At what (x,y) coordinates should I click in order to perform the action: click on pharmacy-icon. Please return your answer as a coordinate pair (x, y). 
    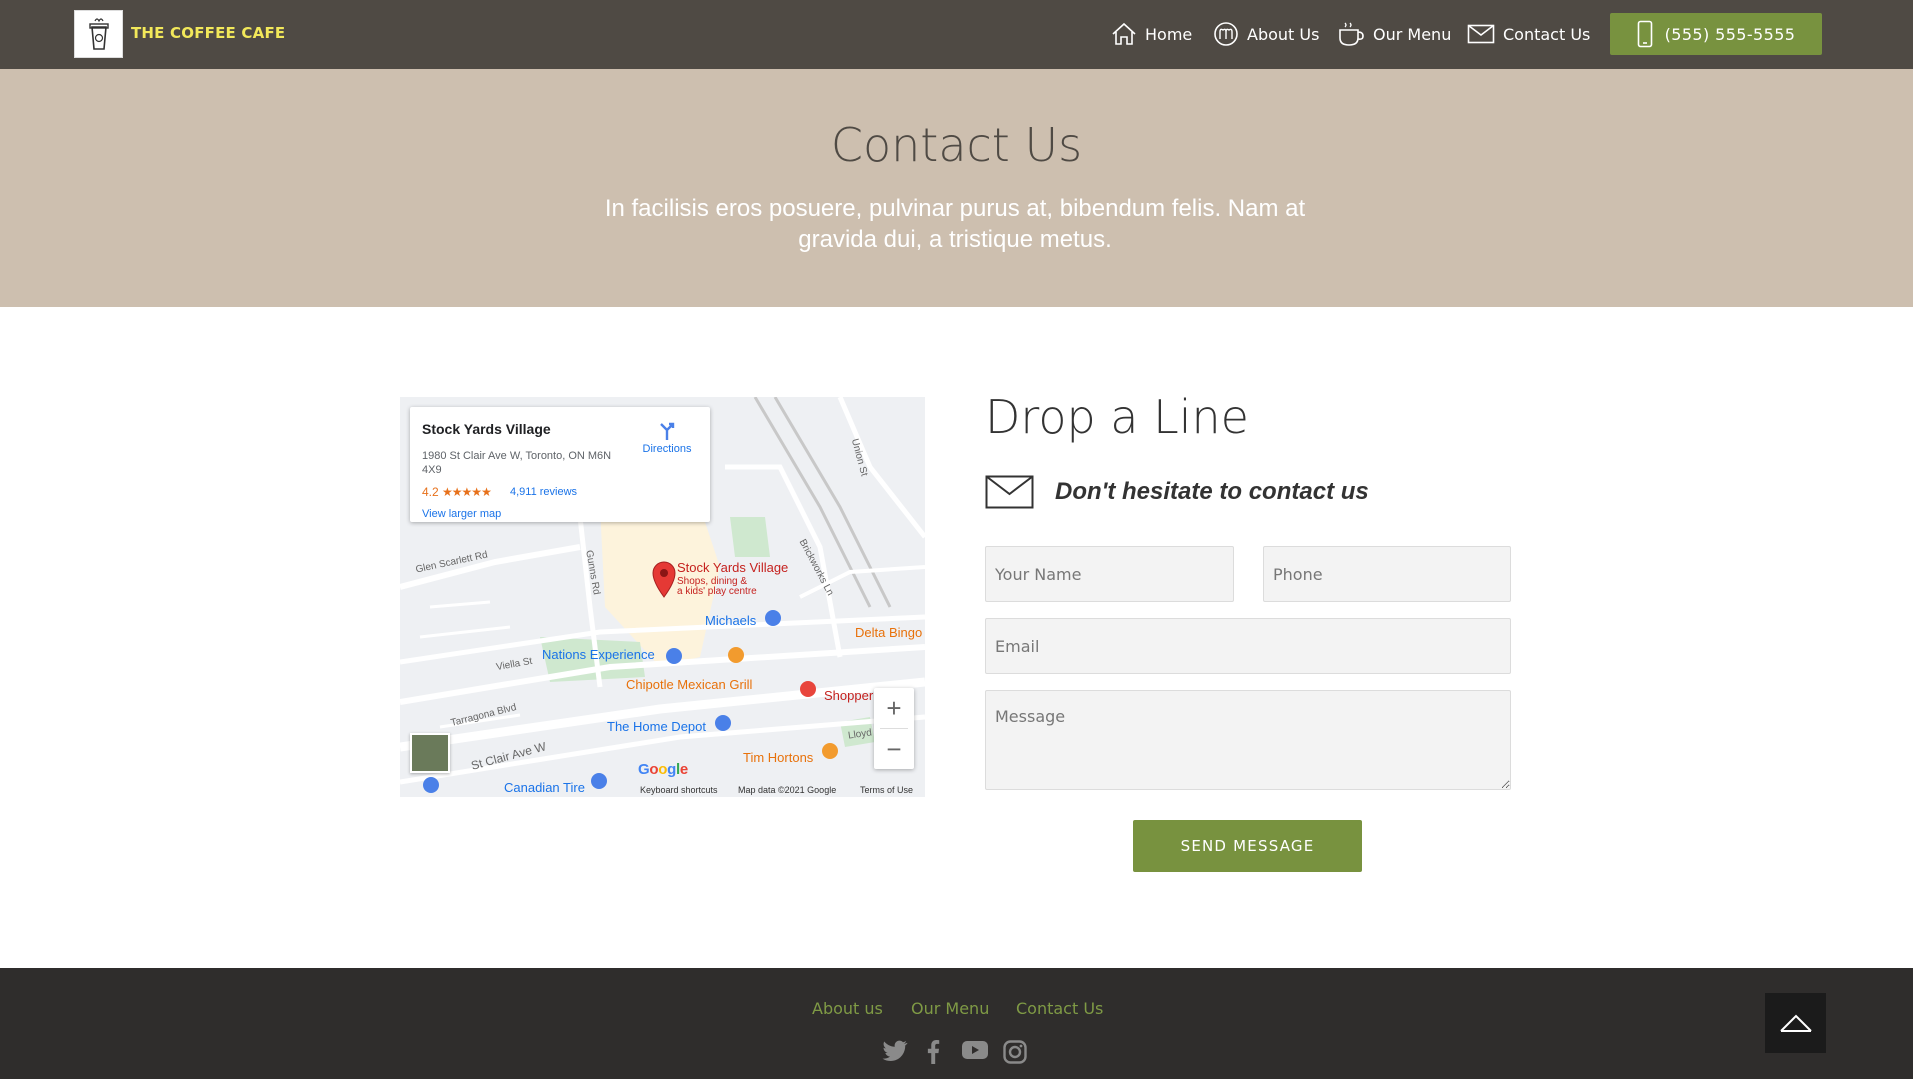
    Looking at the image, I should click on (808, 689).